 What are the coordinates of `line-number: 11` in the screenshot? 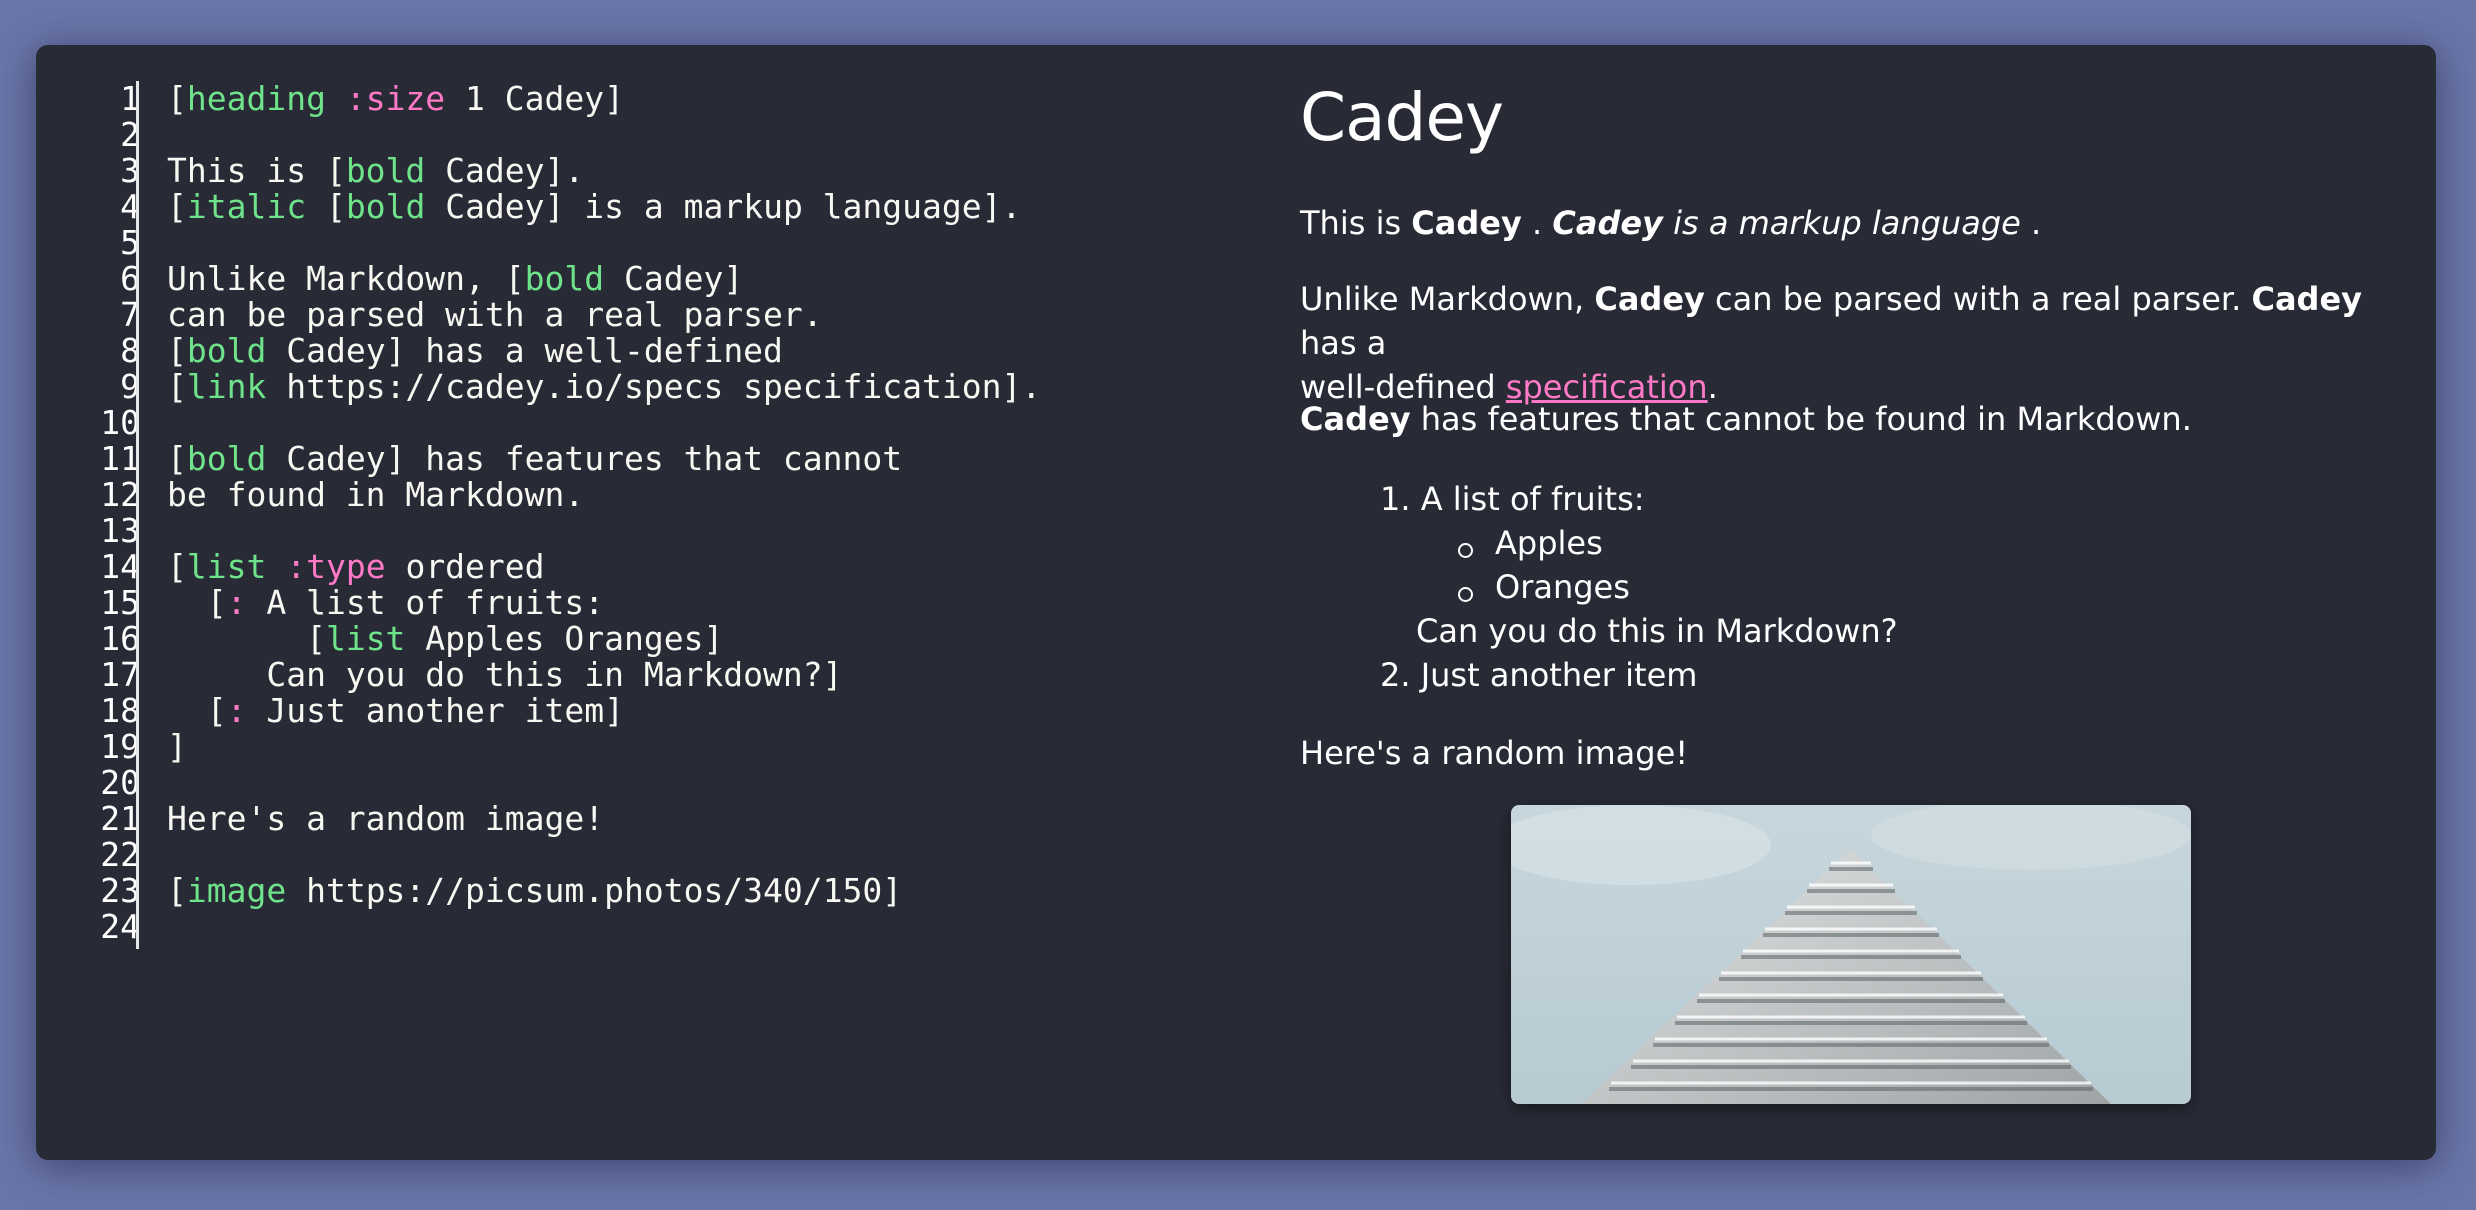 It's located at (120, 458).